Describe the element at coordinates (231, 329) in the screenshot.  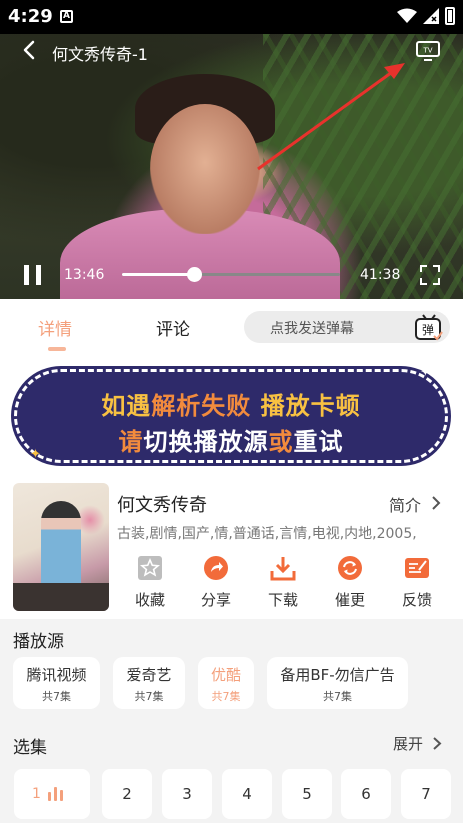
I see `detail-tabs: 详情 评论 点我发送弹幕 弹` at that location.